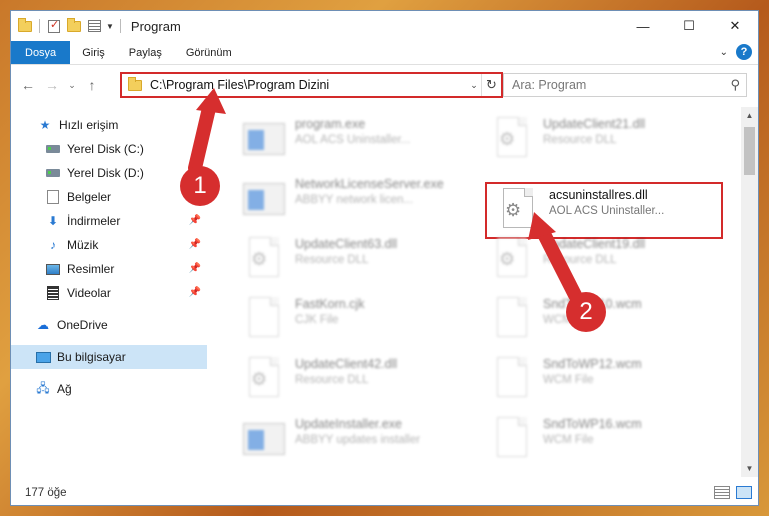 The height and width of the screenshot is (516, 769). Describe the element at coordinates (749, 151) in the screenshot. I see `scroll-thumb` at that location.